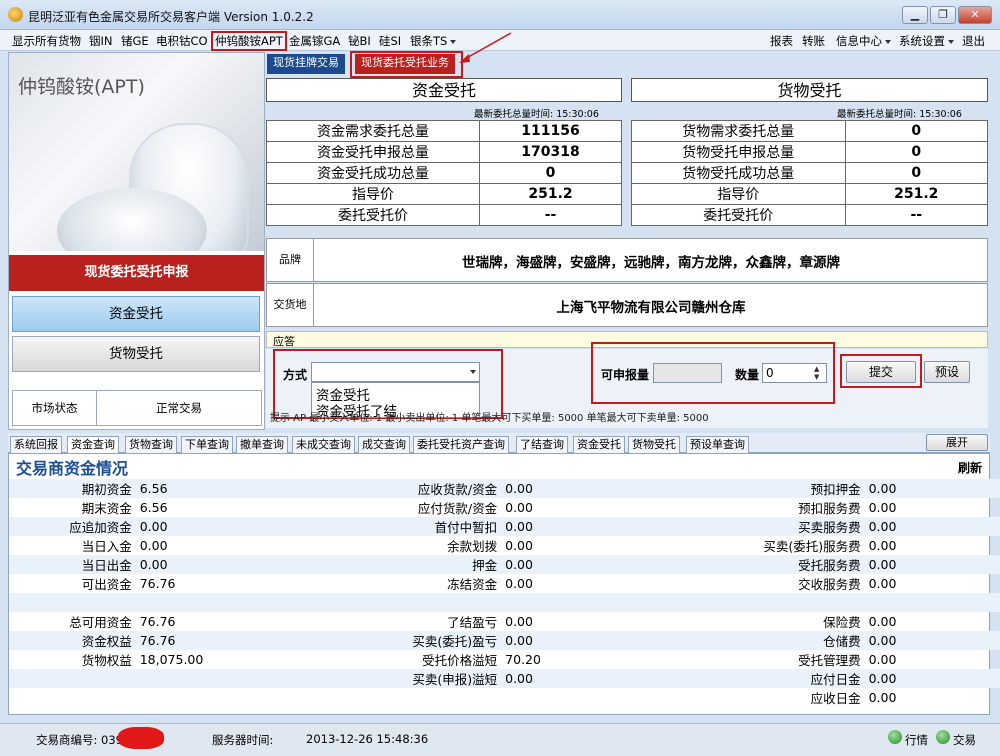 The image size is (1000, 756). What do you see at coordinates (794, 373) in the screenshot?
I see `quantity-stepper: 0 ▲ ▼` at bounding box center [794, 373].